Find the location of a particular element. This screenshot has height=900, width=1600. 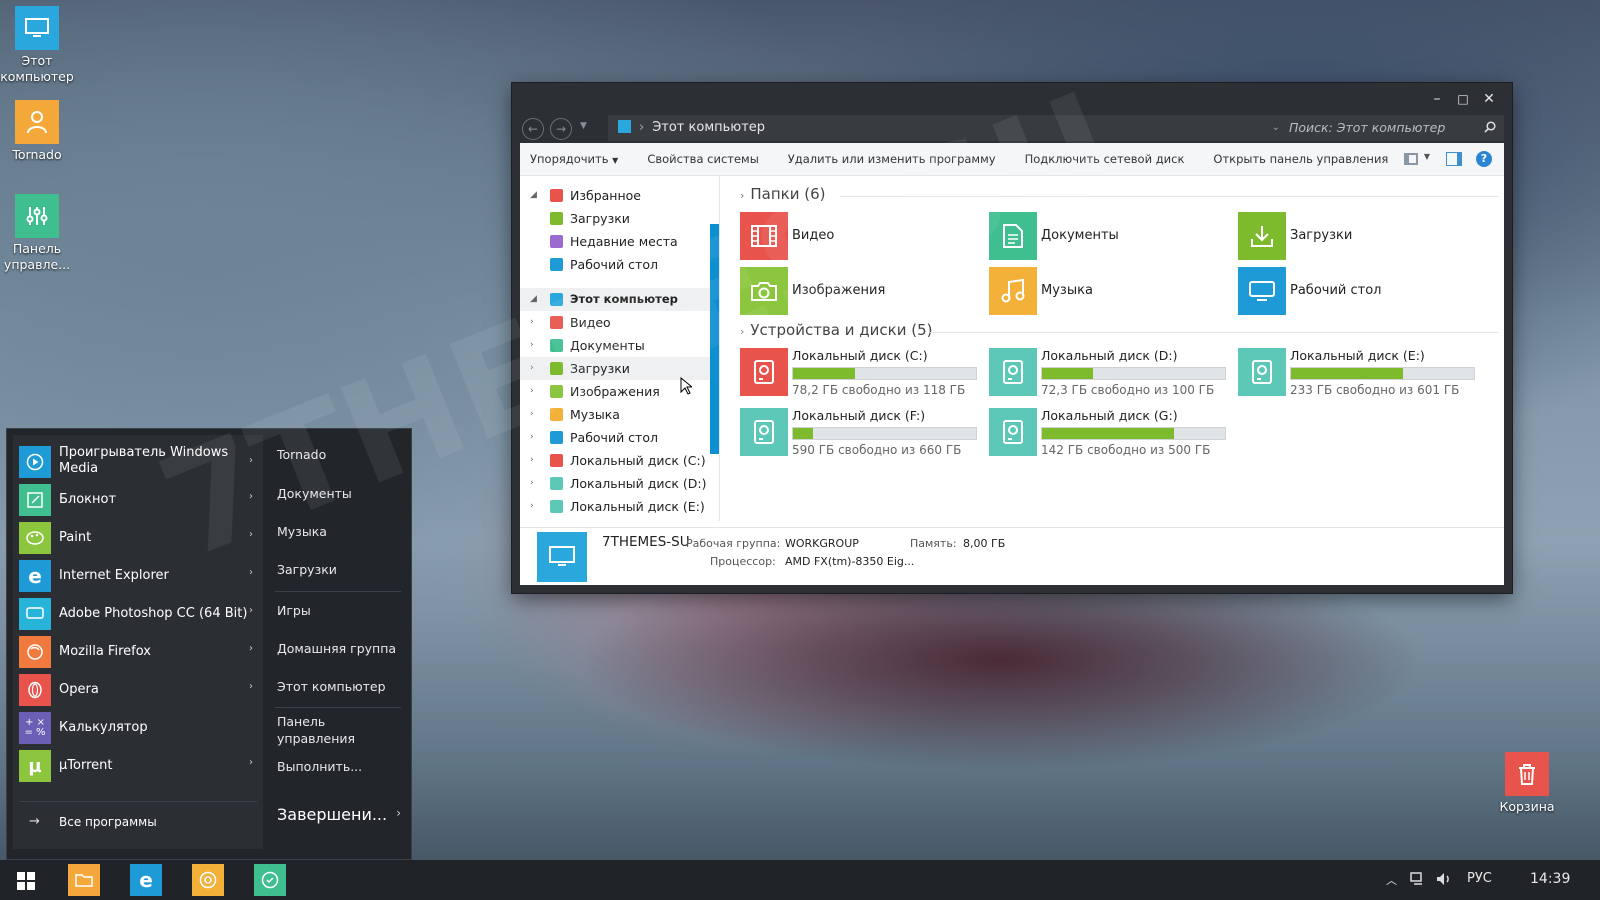

music-icon is located at coordinates (1013, 291).